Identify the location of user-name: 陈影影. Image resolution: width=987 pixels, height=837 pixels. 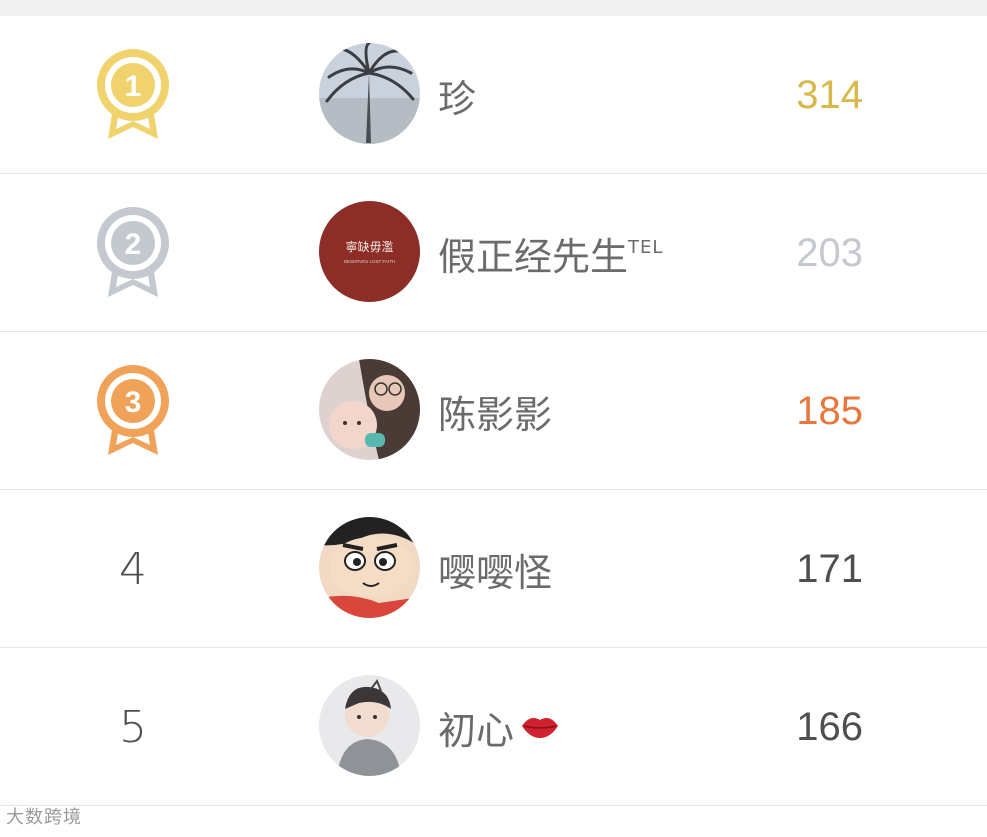
(495, 414).